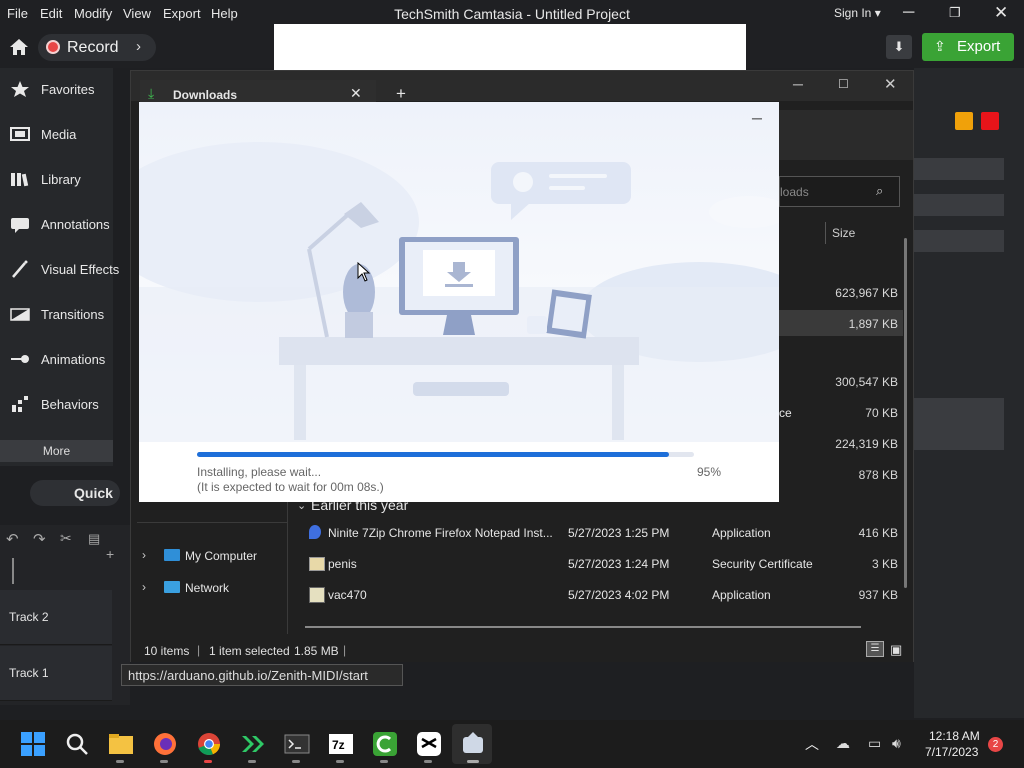 The width and height of the screenshot is (1024, 768). Describe the element at coordinates (221, 556) in the screenshot. I see `nav-my-computer: My Computer` at that location.